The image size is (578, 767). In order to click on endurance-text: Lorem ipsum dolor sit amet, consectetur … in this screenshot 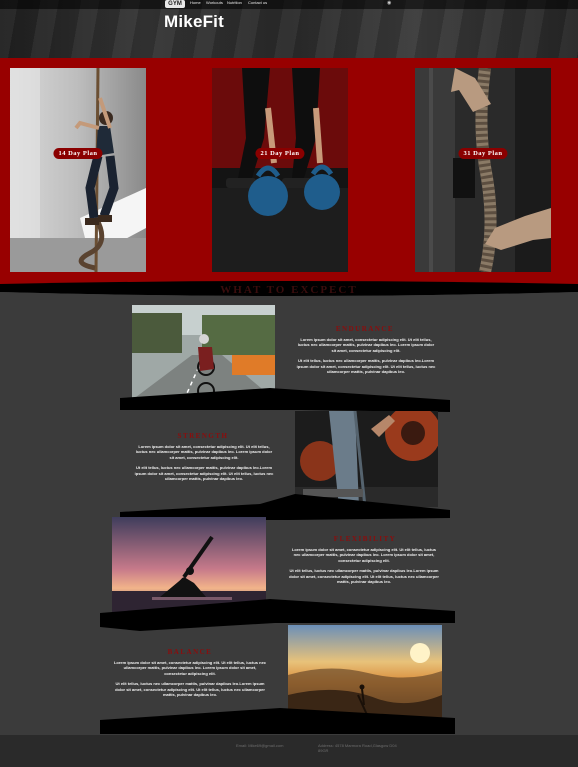, I will do `click(366, 358)`.